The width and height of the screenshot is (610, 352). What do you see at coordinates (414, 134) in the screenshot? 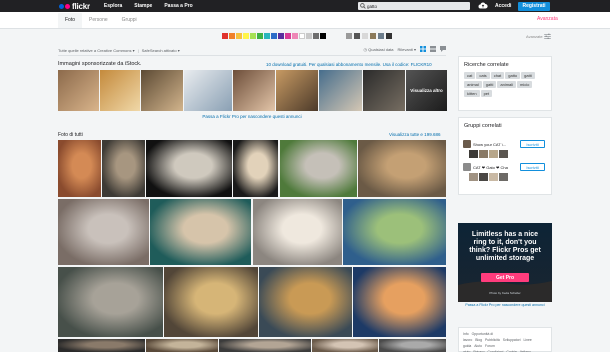
I see `see-all-photos-link: Visualizza tutte e 199.686` at bounding box center [414, 134].